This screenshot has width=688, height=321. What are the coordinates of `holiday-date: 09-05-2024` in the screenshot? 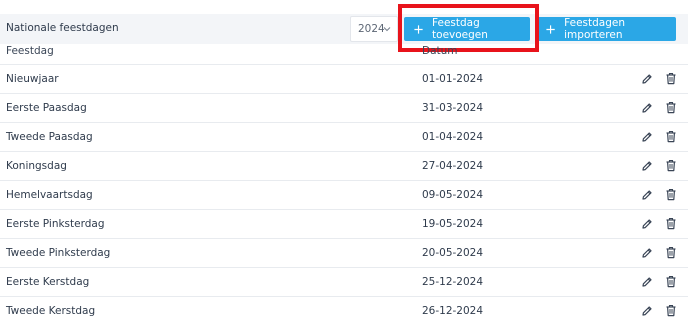 It's located at (453, 195).